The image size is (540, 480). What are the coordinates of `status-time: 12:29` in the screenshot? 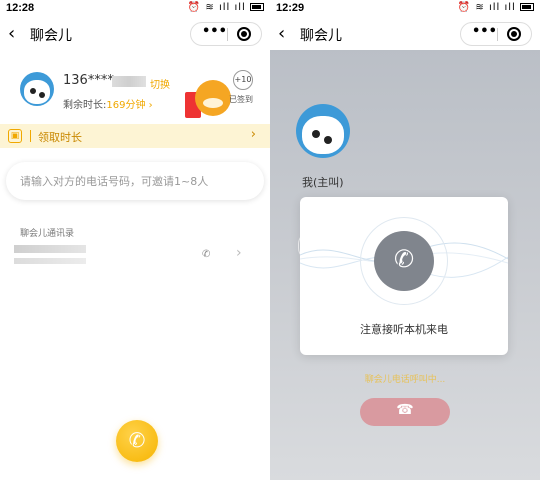 It's located at (290, 8).